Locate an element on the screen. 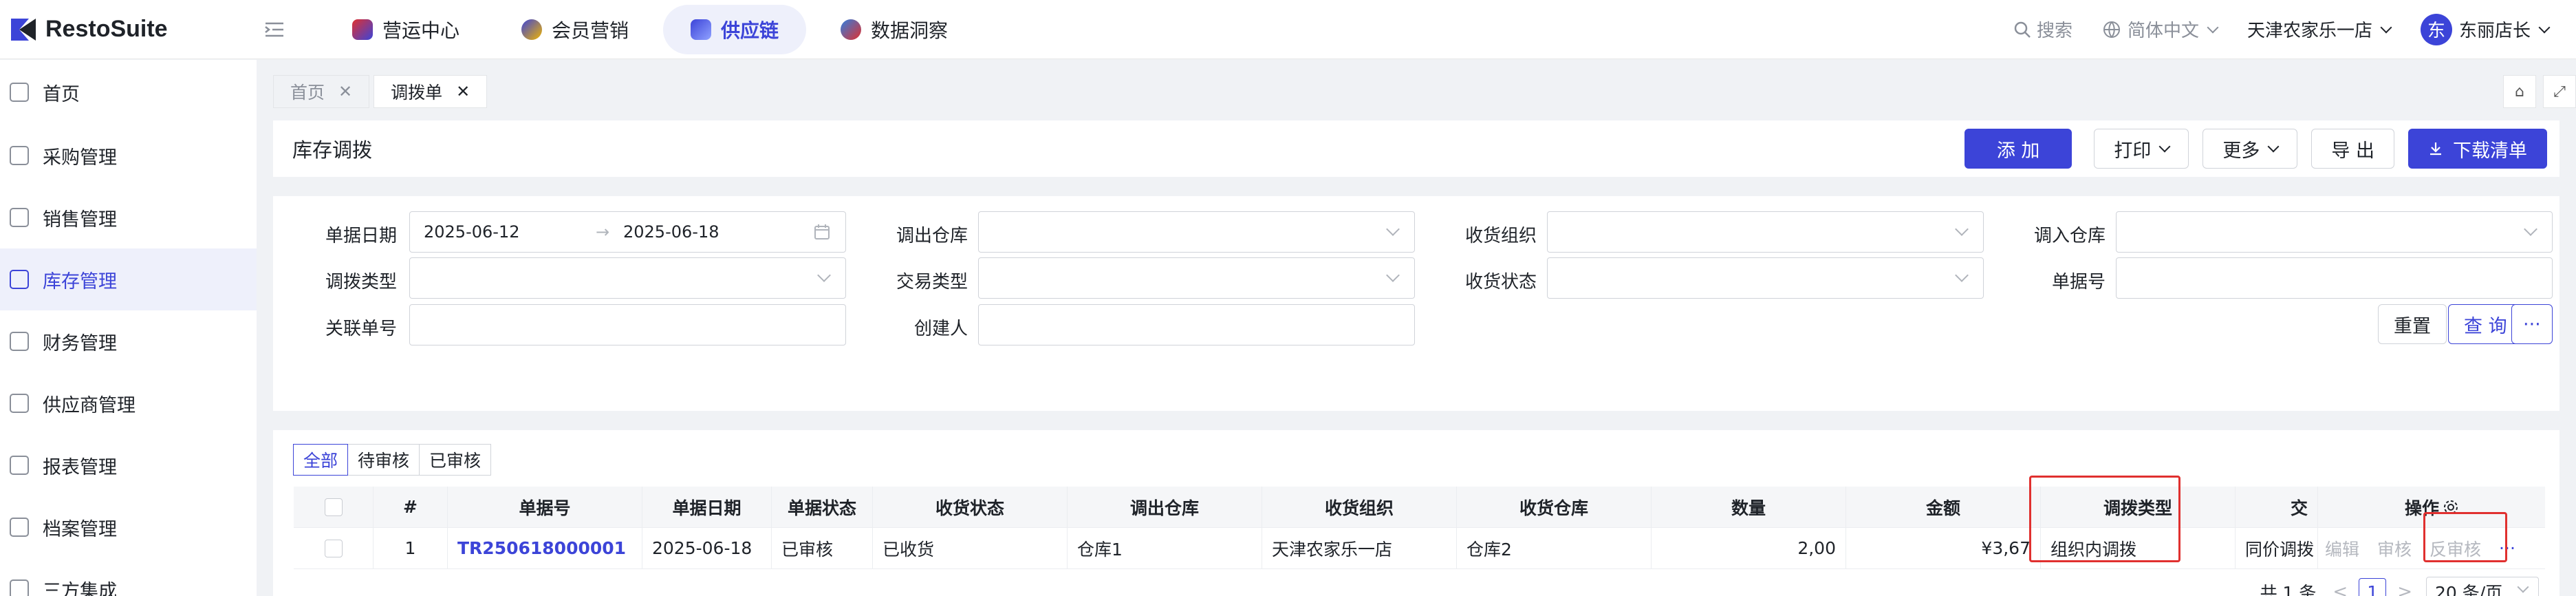 This screenshot has width=2576, height=596. sidebar-item-sales: 销售管理 is located at coordinates (128, 217).